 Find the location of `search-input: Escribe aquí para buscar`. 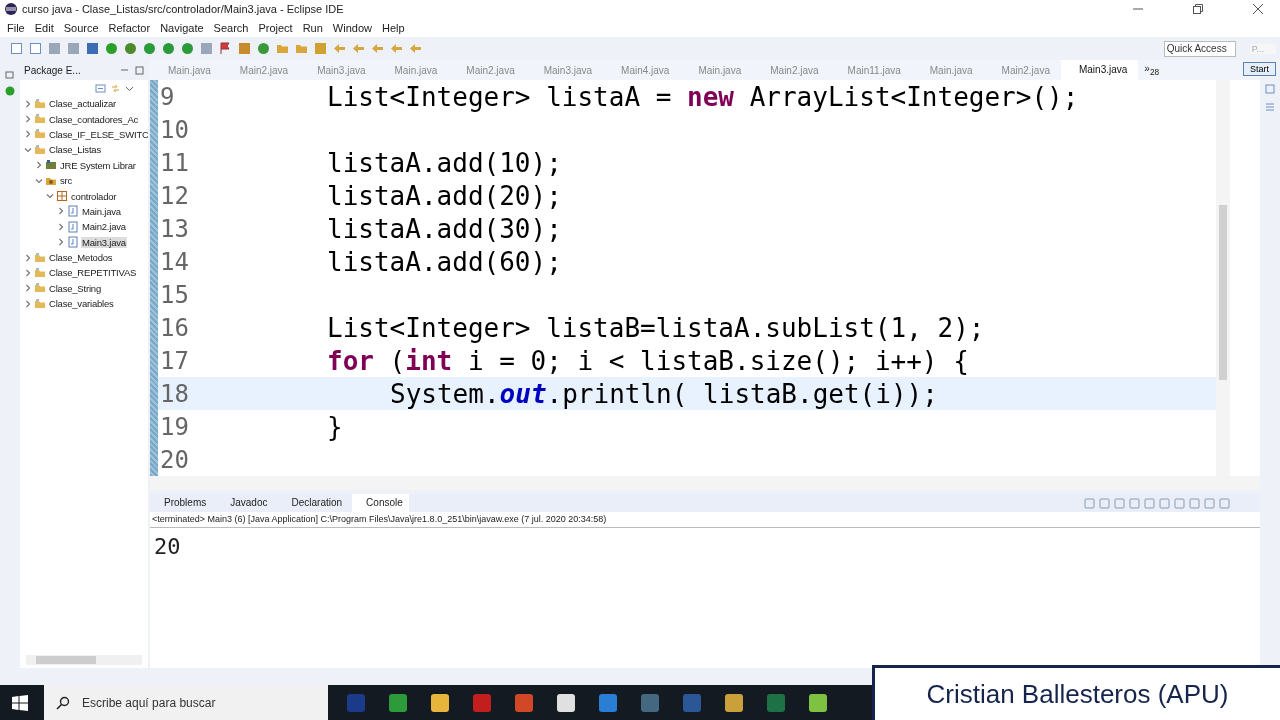

search-input: Escribe aquí para buscar is located at coordinates (192, 702).